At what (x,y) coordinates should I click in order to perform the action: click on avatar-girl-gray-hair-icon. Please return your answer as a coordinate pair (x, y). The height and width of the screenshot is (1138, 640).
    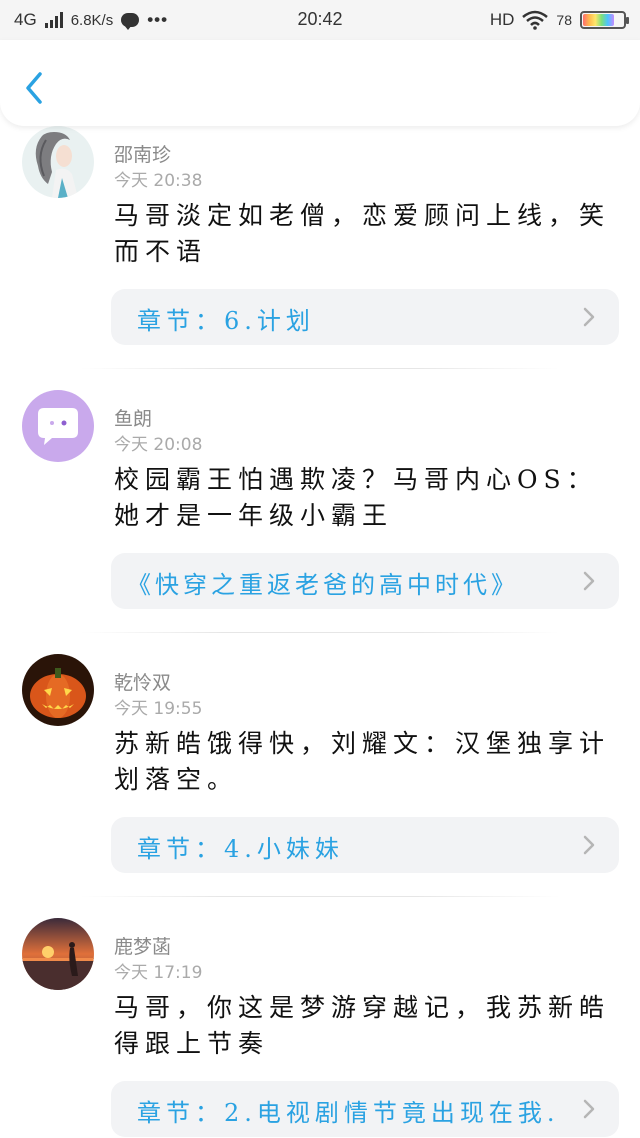
    Looking at the image, I should click on (58, 162).